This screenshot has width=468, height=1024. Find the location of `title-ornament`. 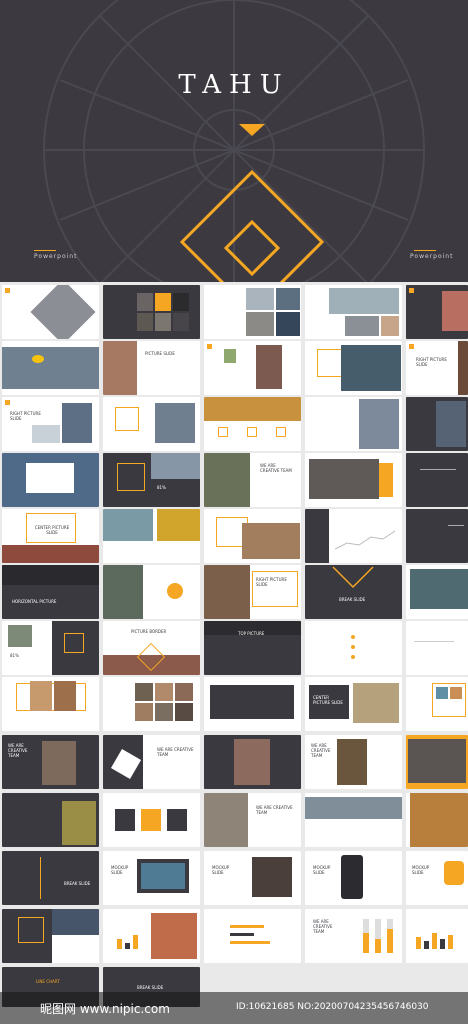

title-ornament is located at coordinates (252, 203).